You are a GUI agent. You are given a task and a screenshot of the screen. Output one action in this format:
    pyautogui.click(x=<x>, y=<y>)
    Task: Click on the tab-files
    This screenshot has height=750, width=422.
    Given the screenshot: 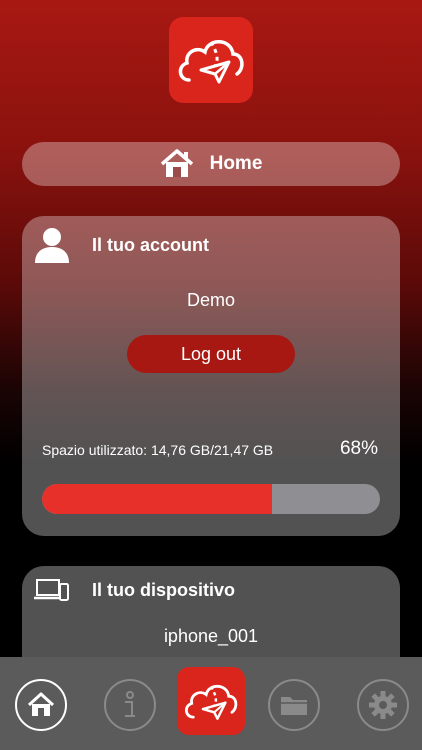 What is the action you would take?
    pyautogui.click(x=294, y=705)
    